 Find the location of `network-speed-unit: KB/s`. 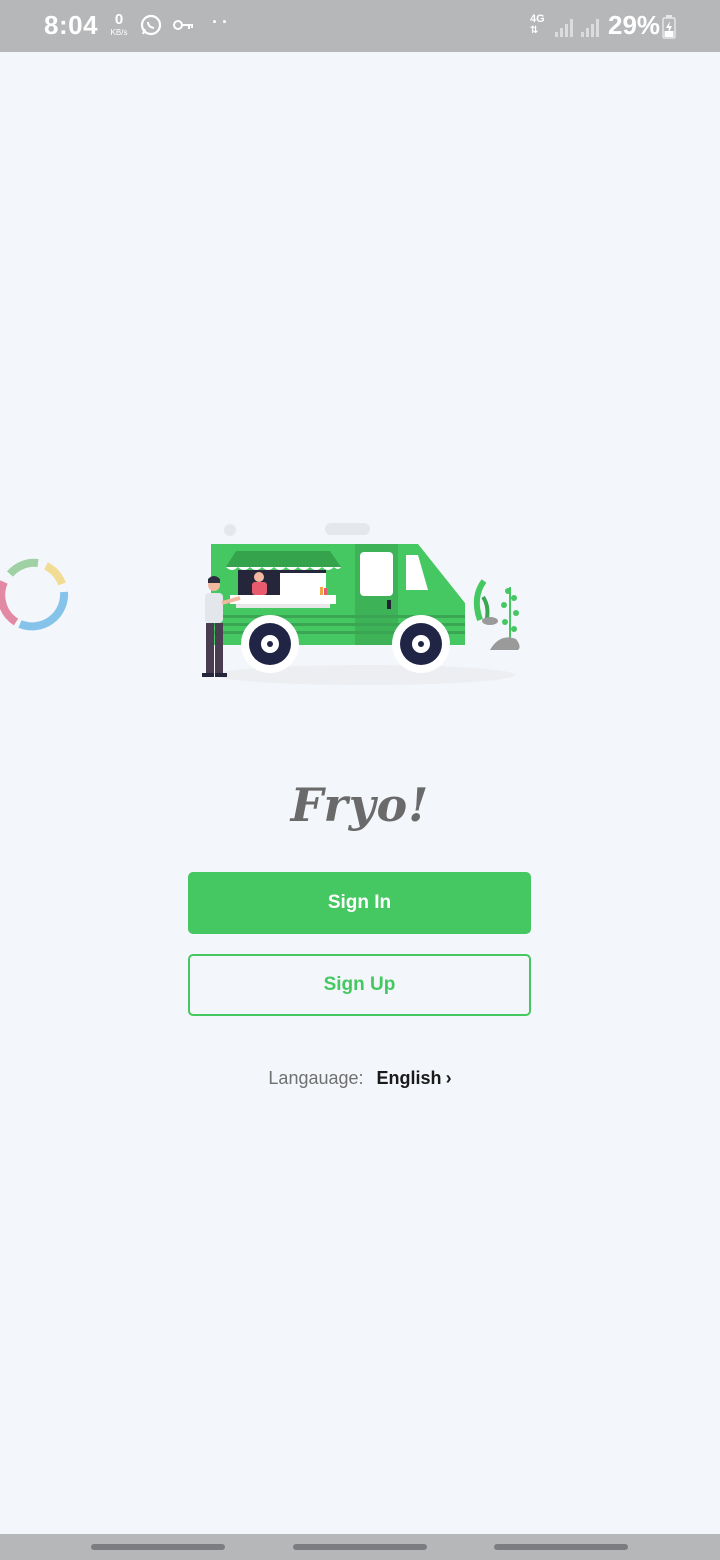

network-speed-unit: KB/s is located at coordinates (119, 32).